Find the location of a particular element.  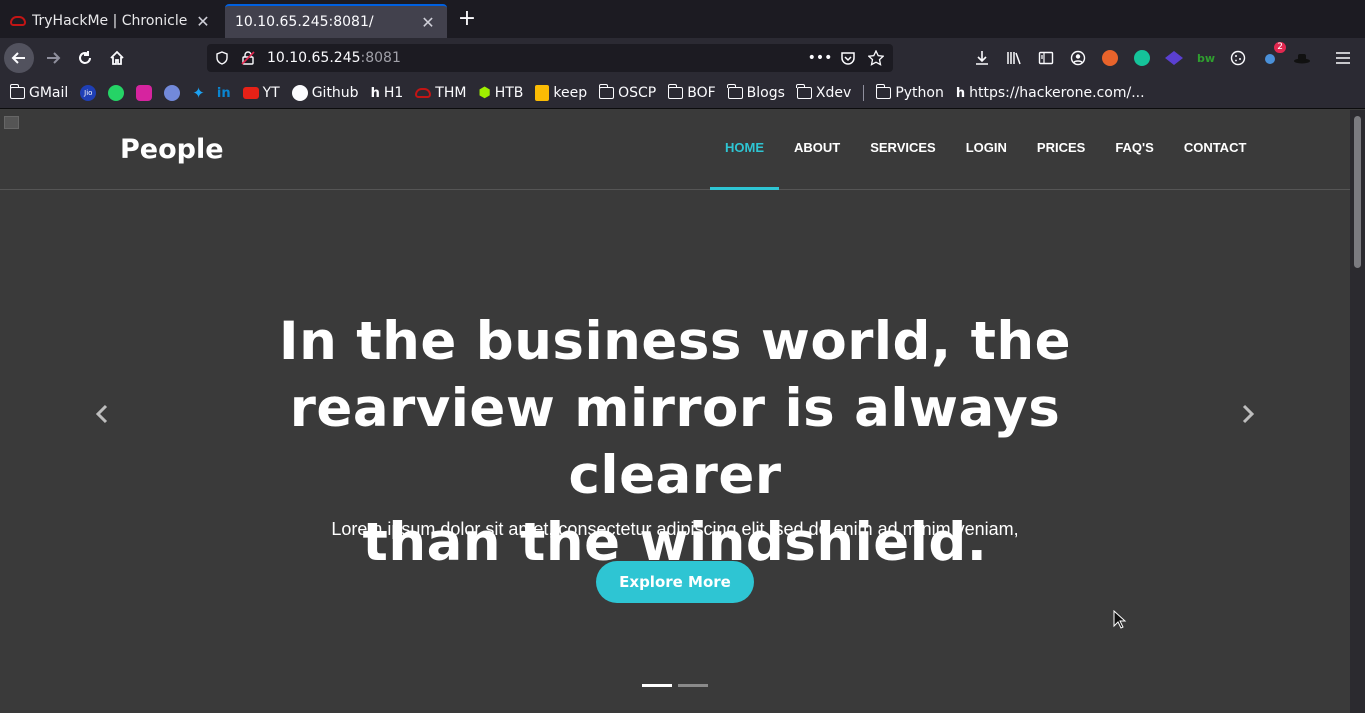

bookmark-label: BOF is located at coordinates (701, 93).